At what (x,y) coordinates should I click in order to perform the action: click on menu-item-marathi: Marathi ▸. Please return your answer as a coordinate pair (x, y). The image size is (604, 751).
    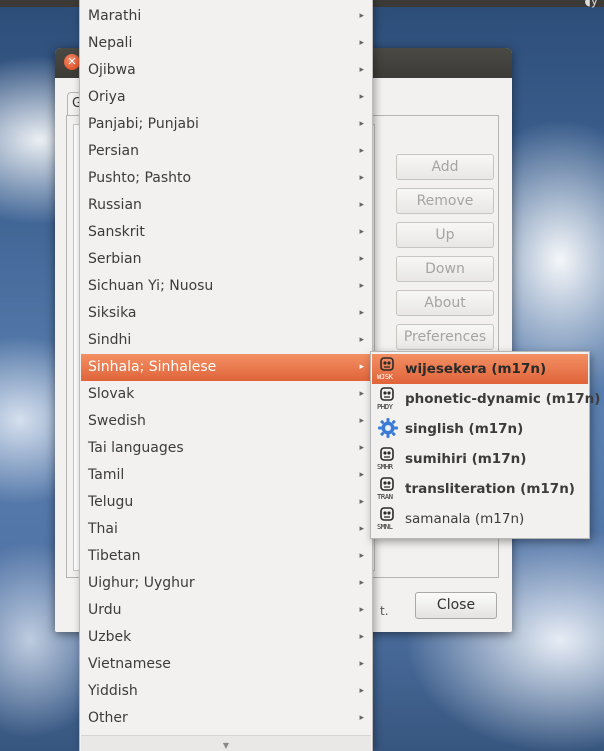
    Looking at the image, I should click on (226, 16).